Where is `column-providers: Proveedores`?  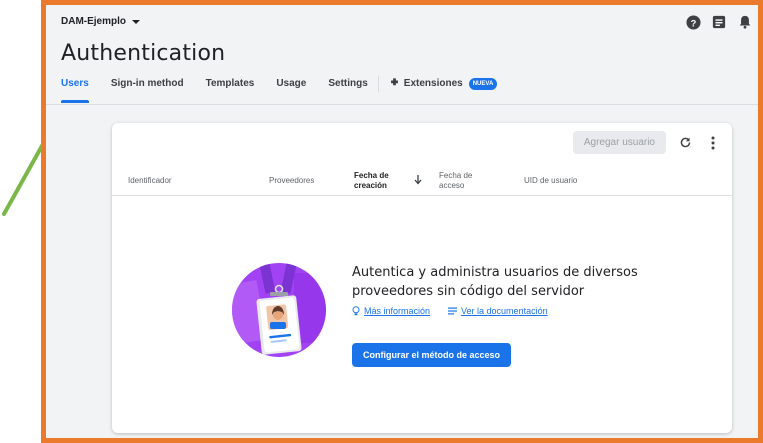
column-providers: Proveedores is located at coordinates (291, 181).